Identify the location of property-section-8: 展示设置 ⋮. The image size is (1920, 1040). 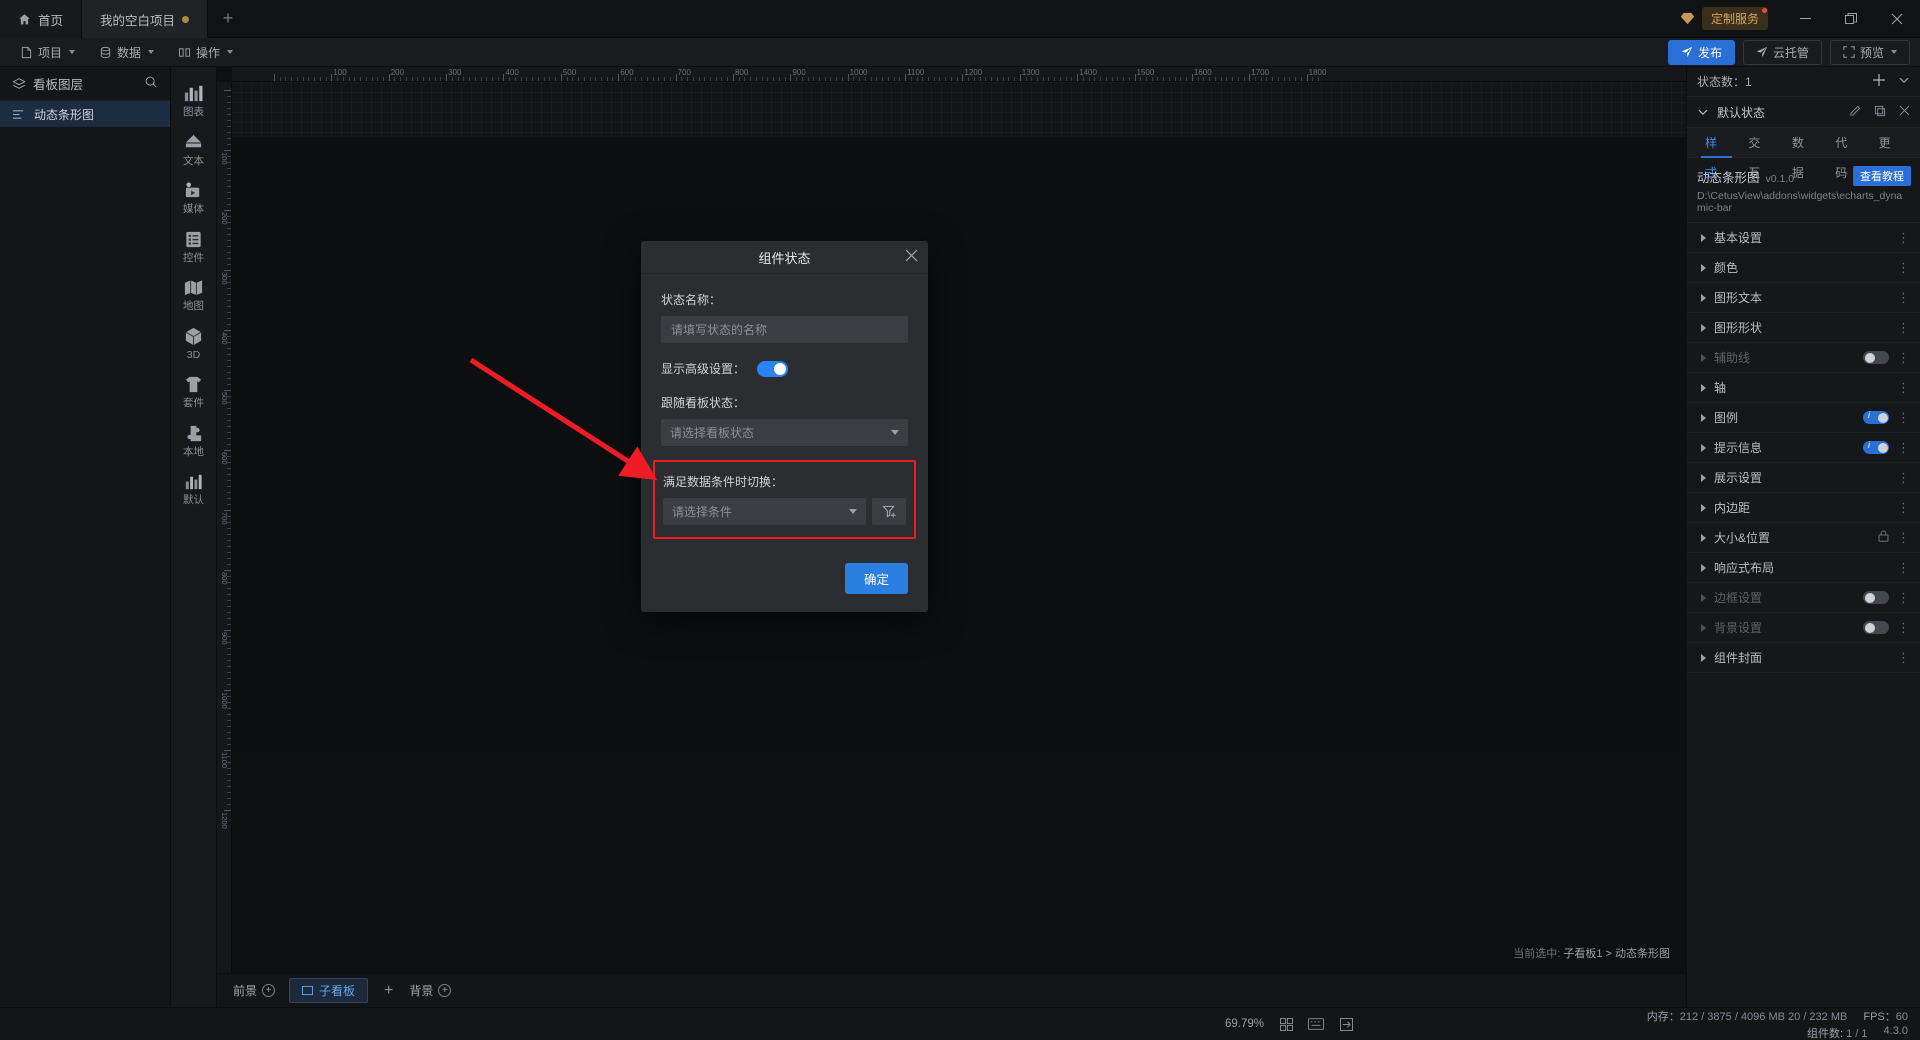
(1803, 478).